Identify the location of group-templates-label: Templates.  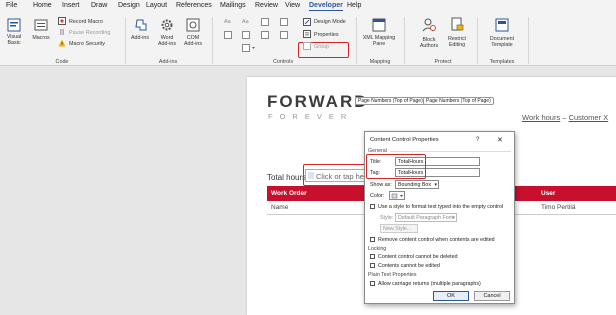
(502, 62).